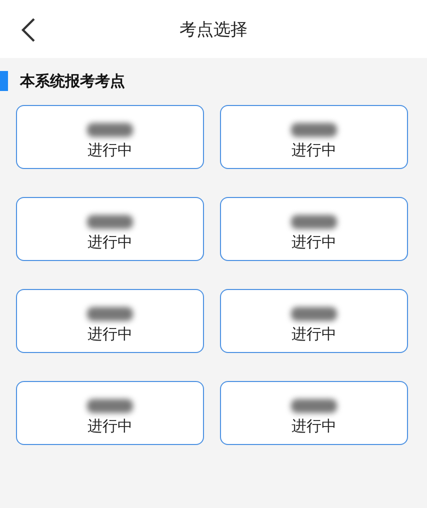  What do you see at coordinates (4, 81) in the screenshot?
I see `section-marker` at bounding box center [4, 81].